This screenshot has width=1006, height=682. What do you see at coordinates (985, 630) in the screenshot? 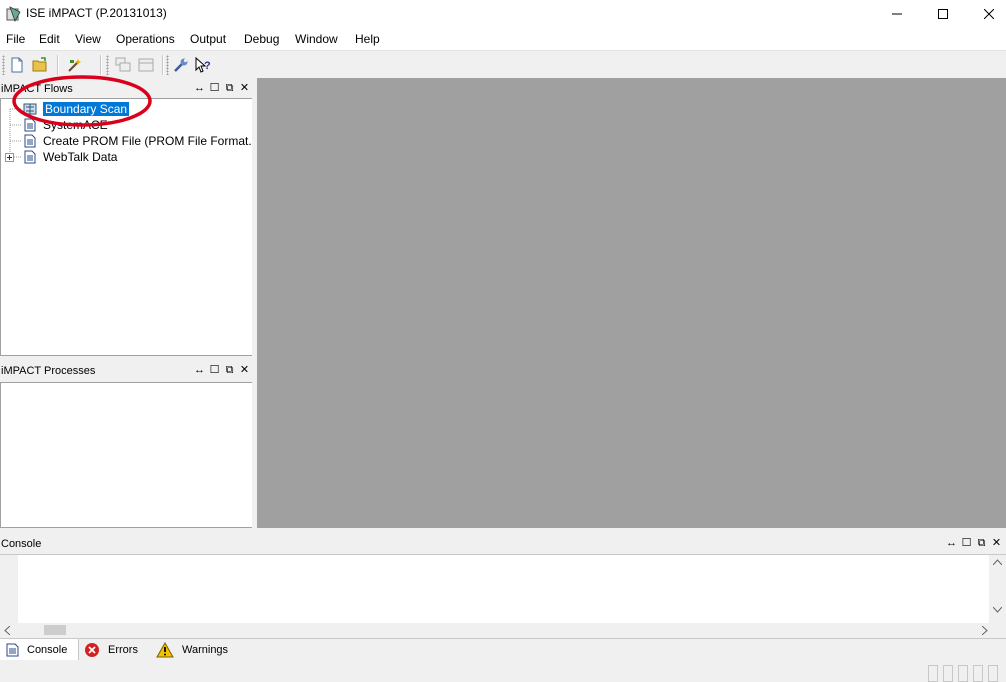
I see `scroll-right-icon` at bounding box center [985, 630].